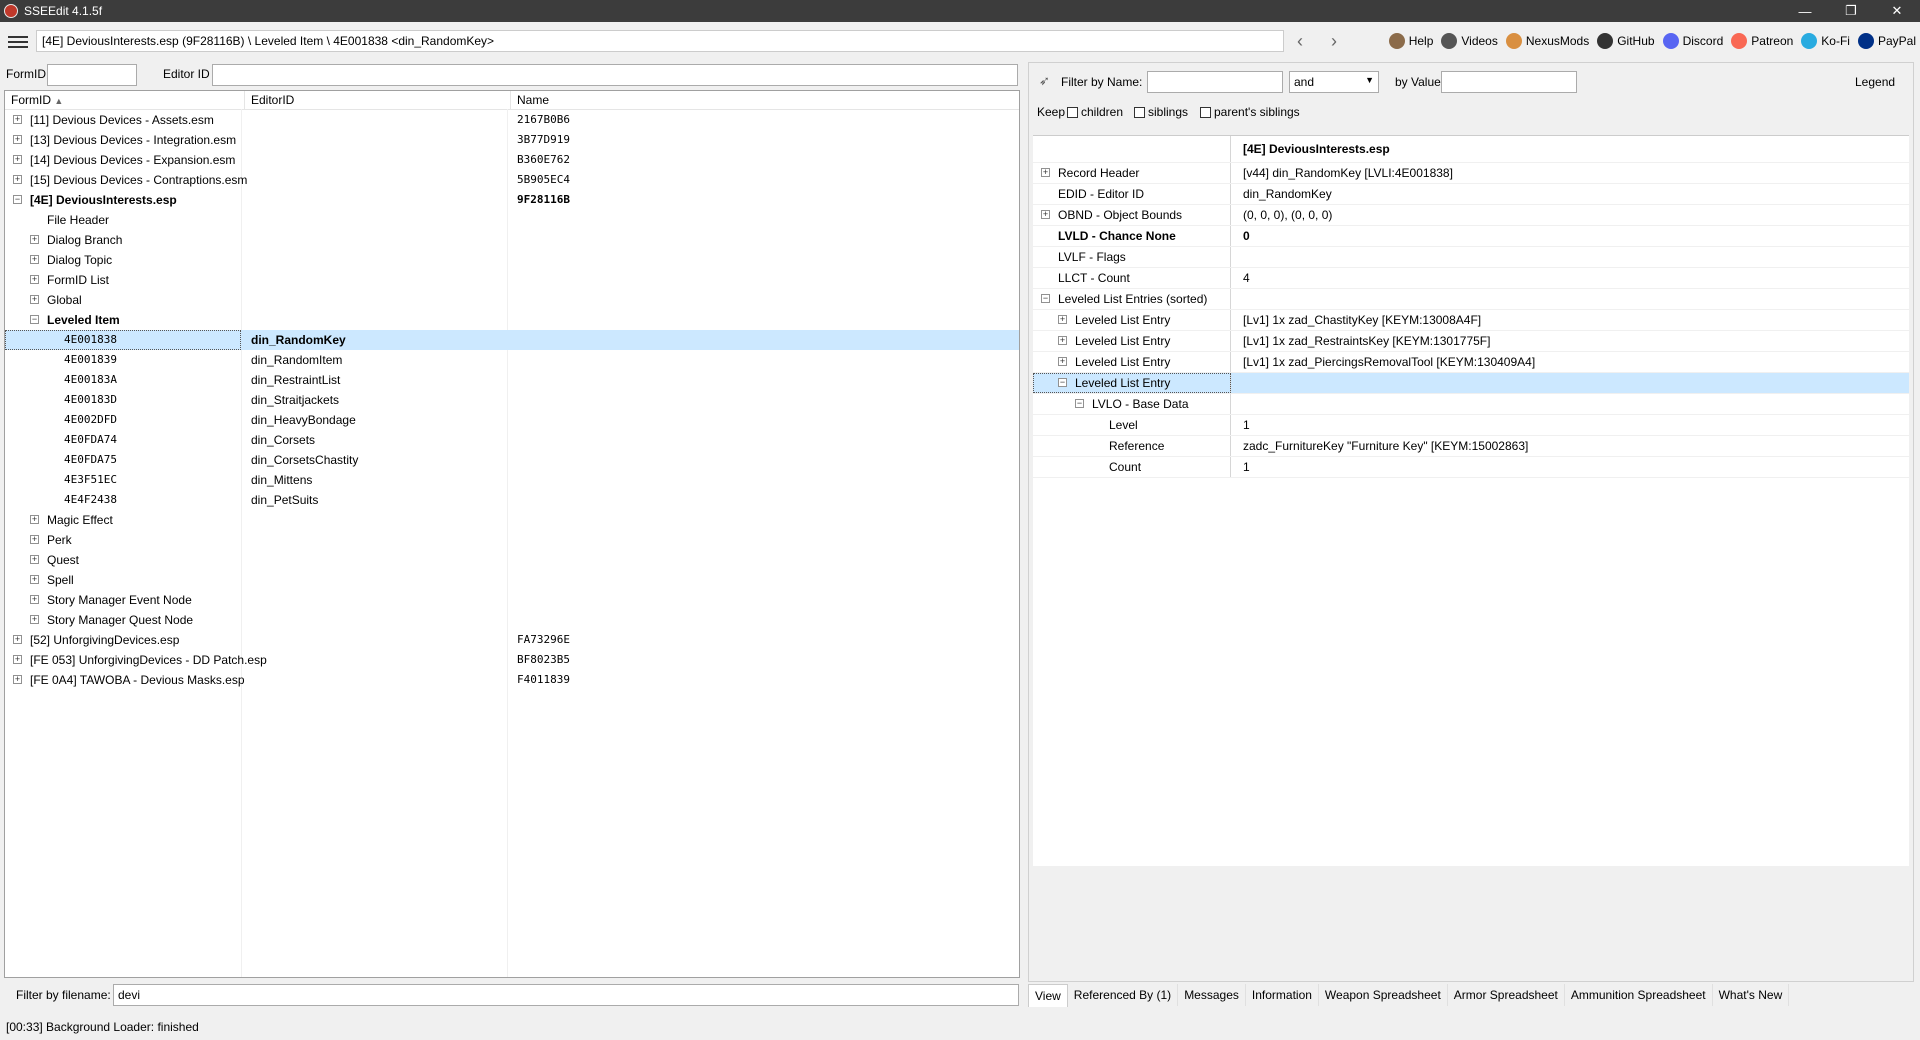 The height and width of the screenshot is (1040, 1920). I want to click on legend-button: Legend, so click(1875, 82).